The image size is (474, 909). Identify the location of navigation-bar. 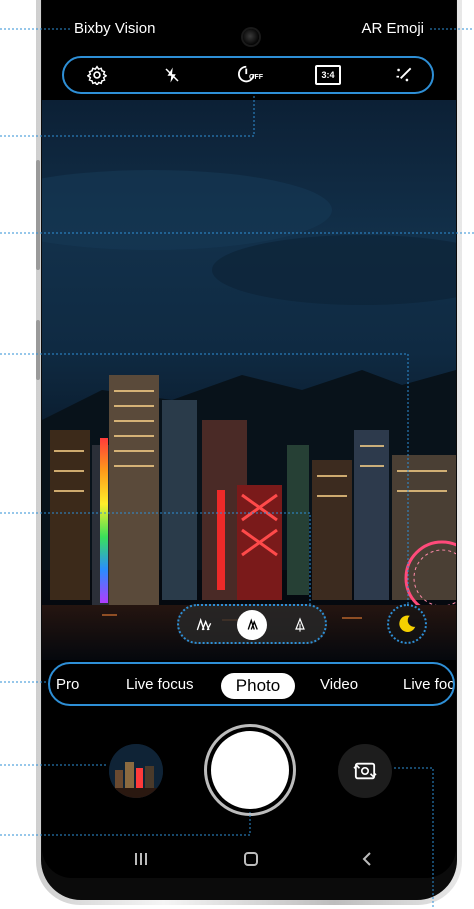
(249, 858).